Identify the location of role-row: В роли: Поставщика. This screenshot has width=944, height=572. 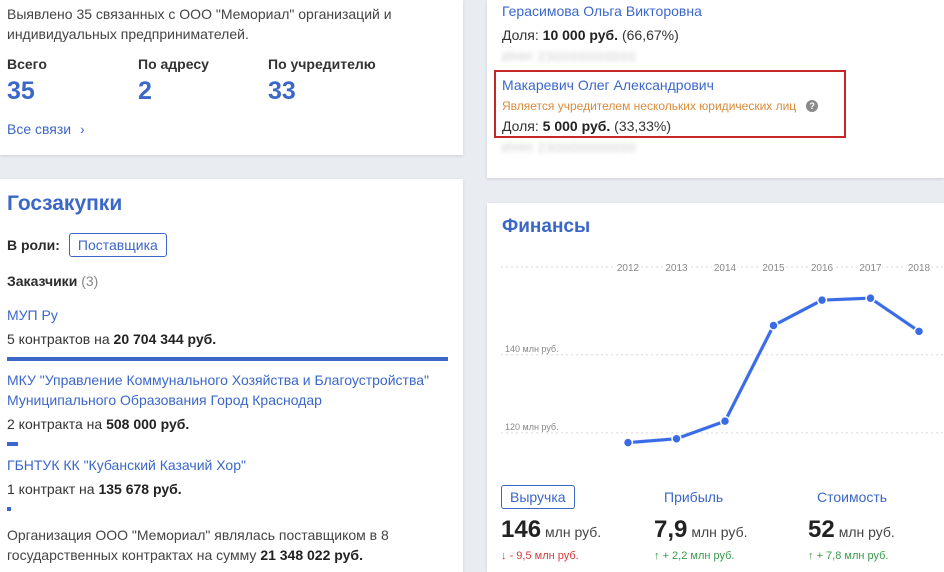
(87, 245).